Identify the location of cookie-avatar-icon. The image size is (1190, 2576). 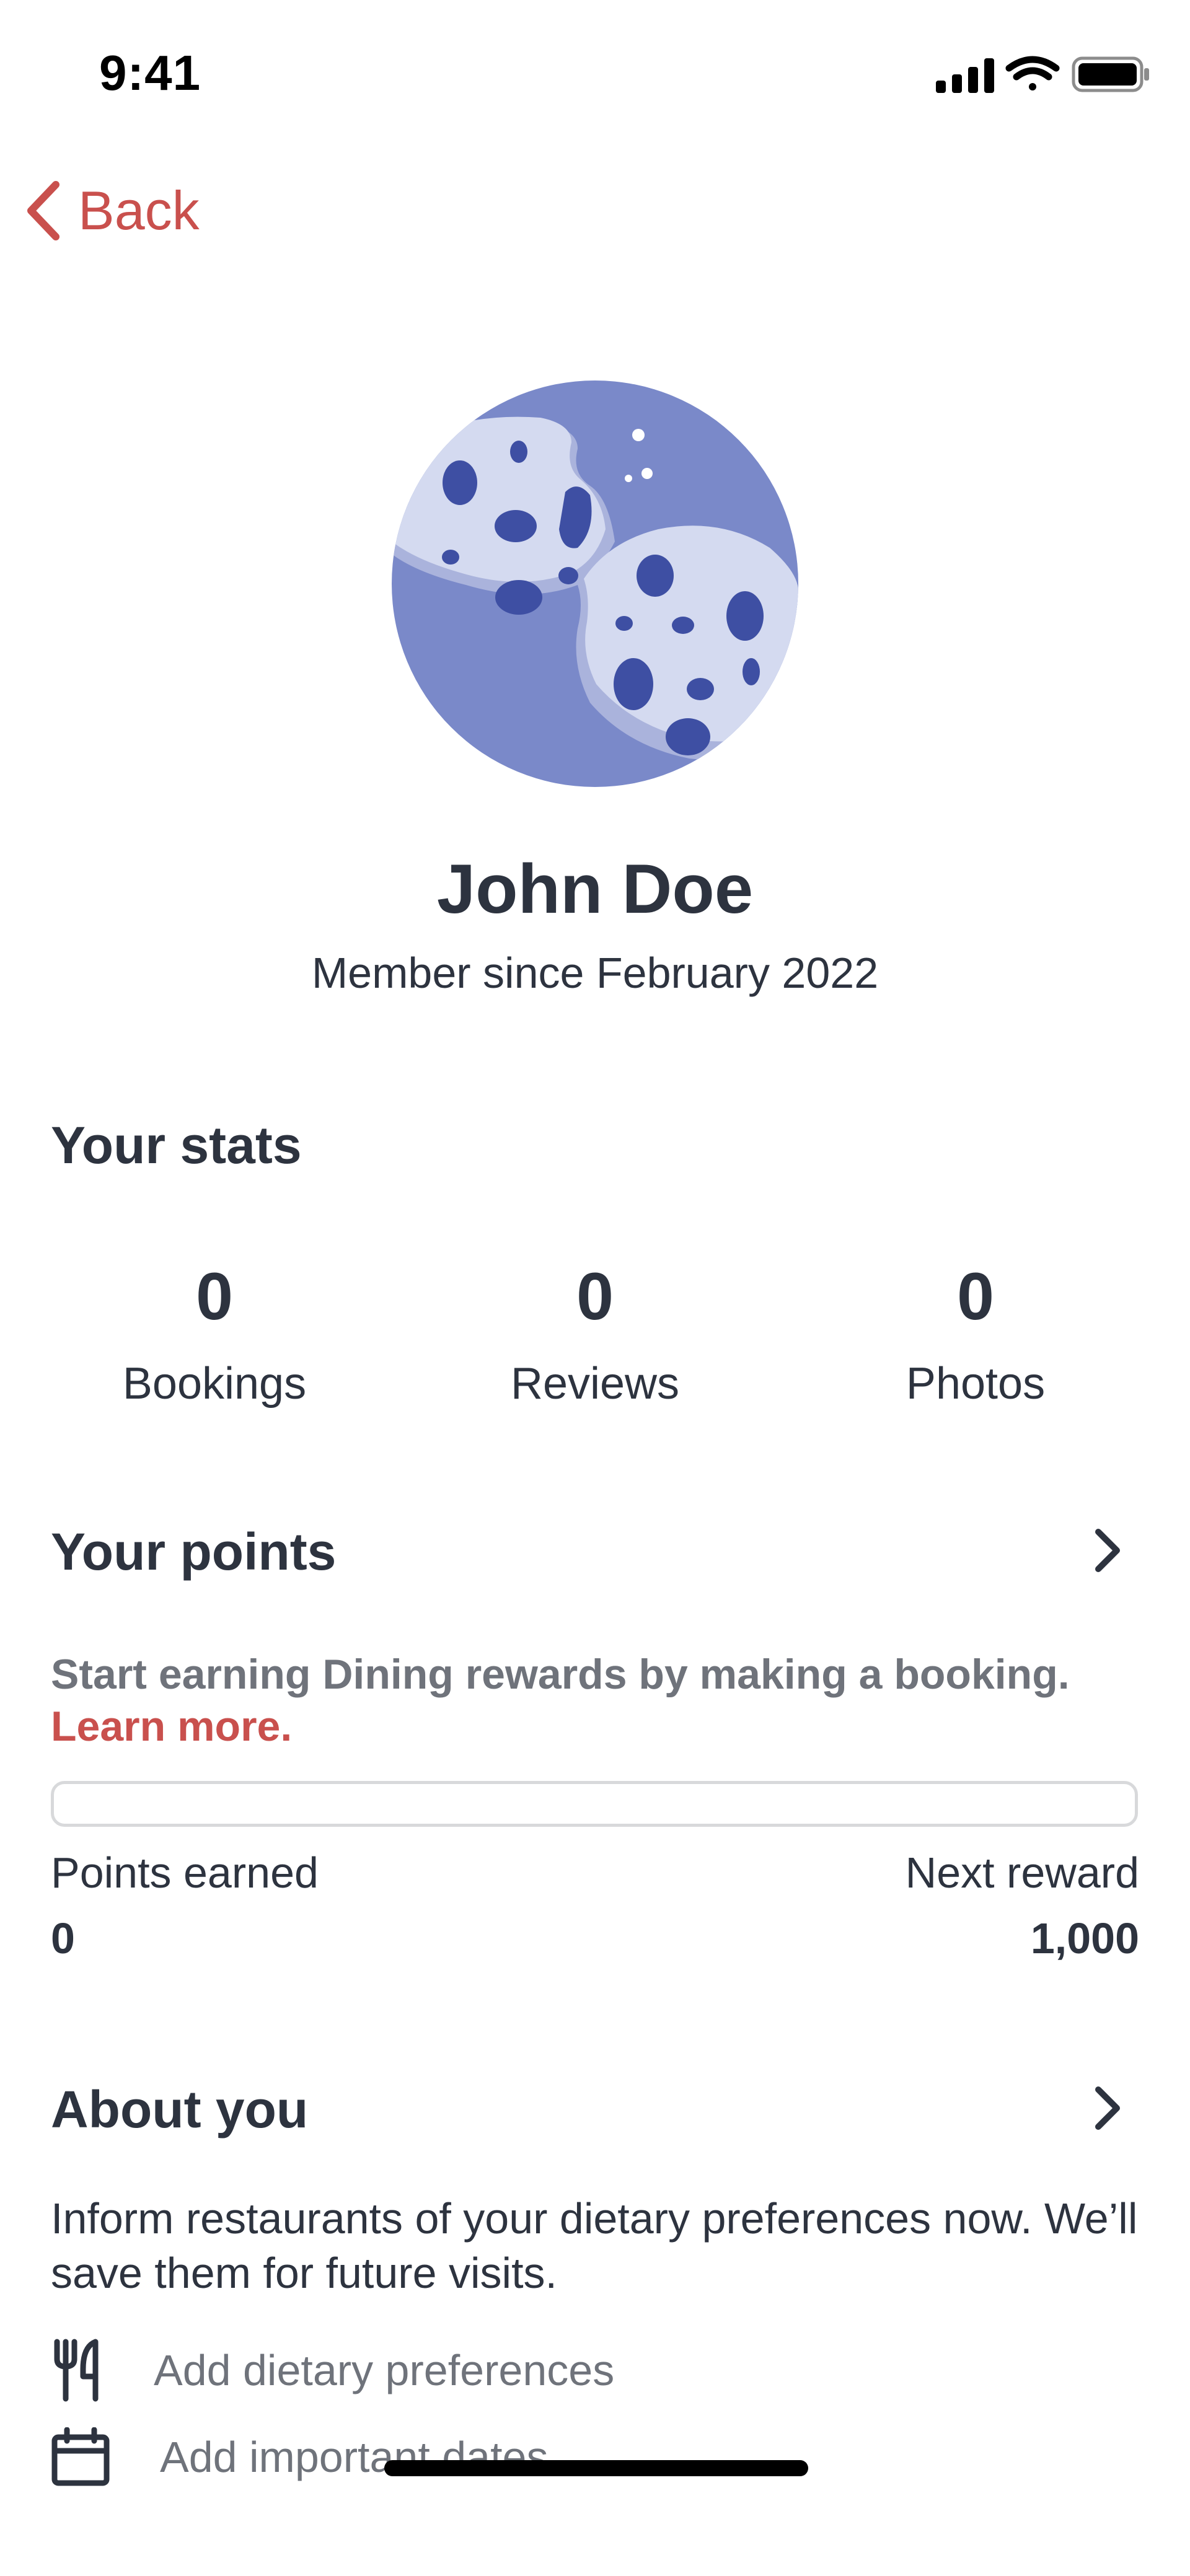
(595, 584).